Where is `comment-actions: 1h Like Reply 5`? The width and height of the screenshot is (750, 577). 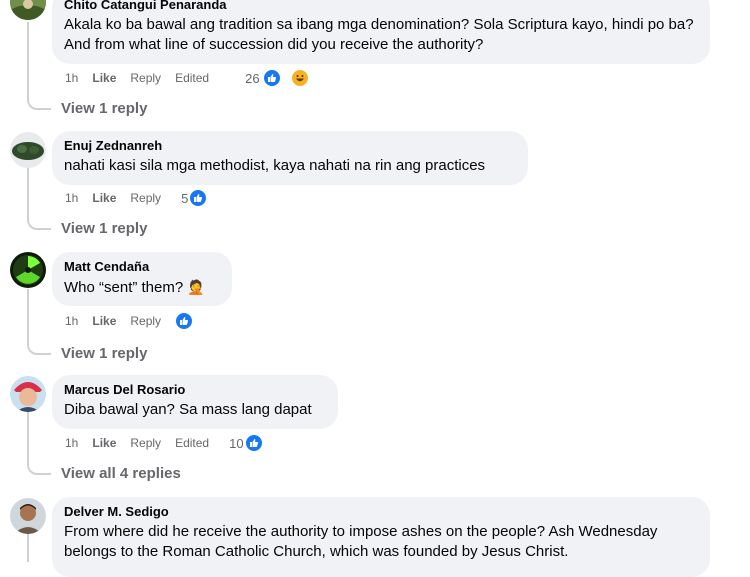
comment-actions: 1h Like Reply 5 is located at coordinates (143, 198).